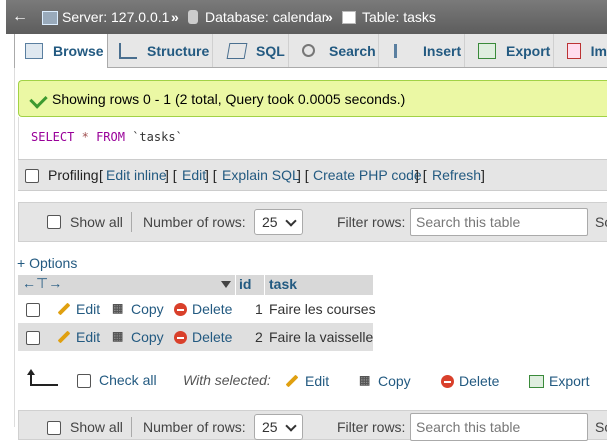 This screenshot has height=441, width=607. What do you see at coordinates (31, 372) in the screenshot?
I see `arrow-head` at bounding box center [31, 372].